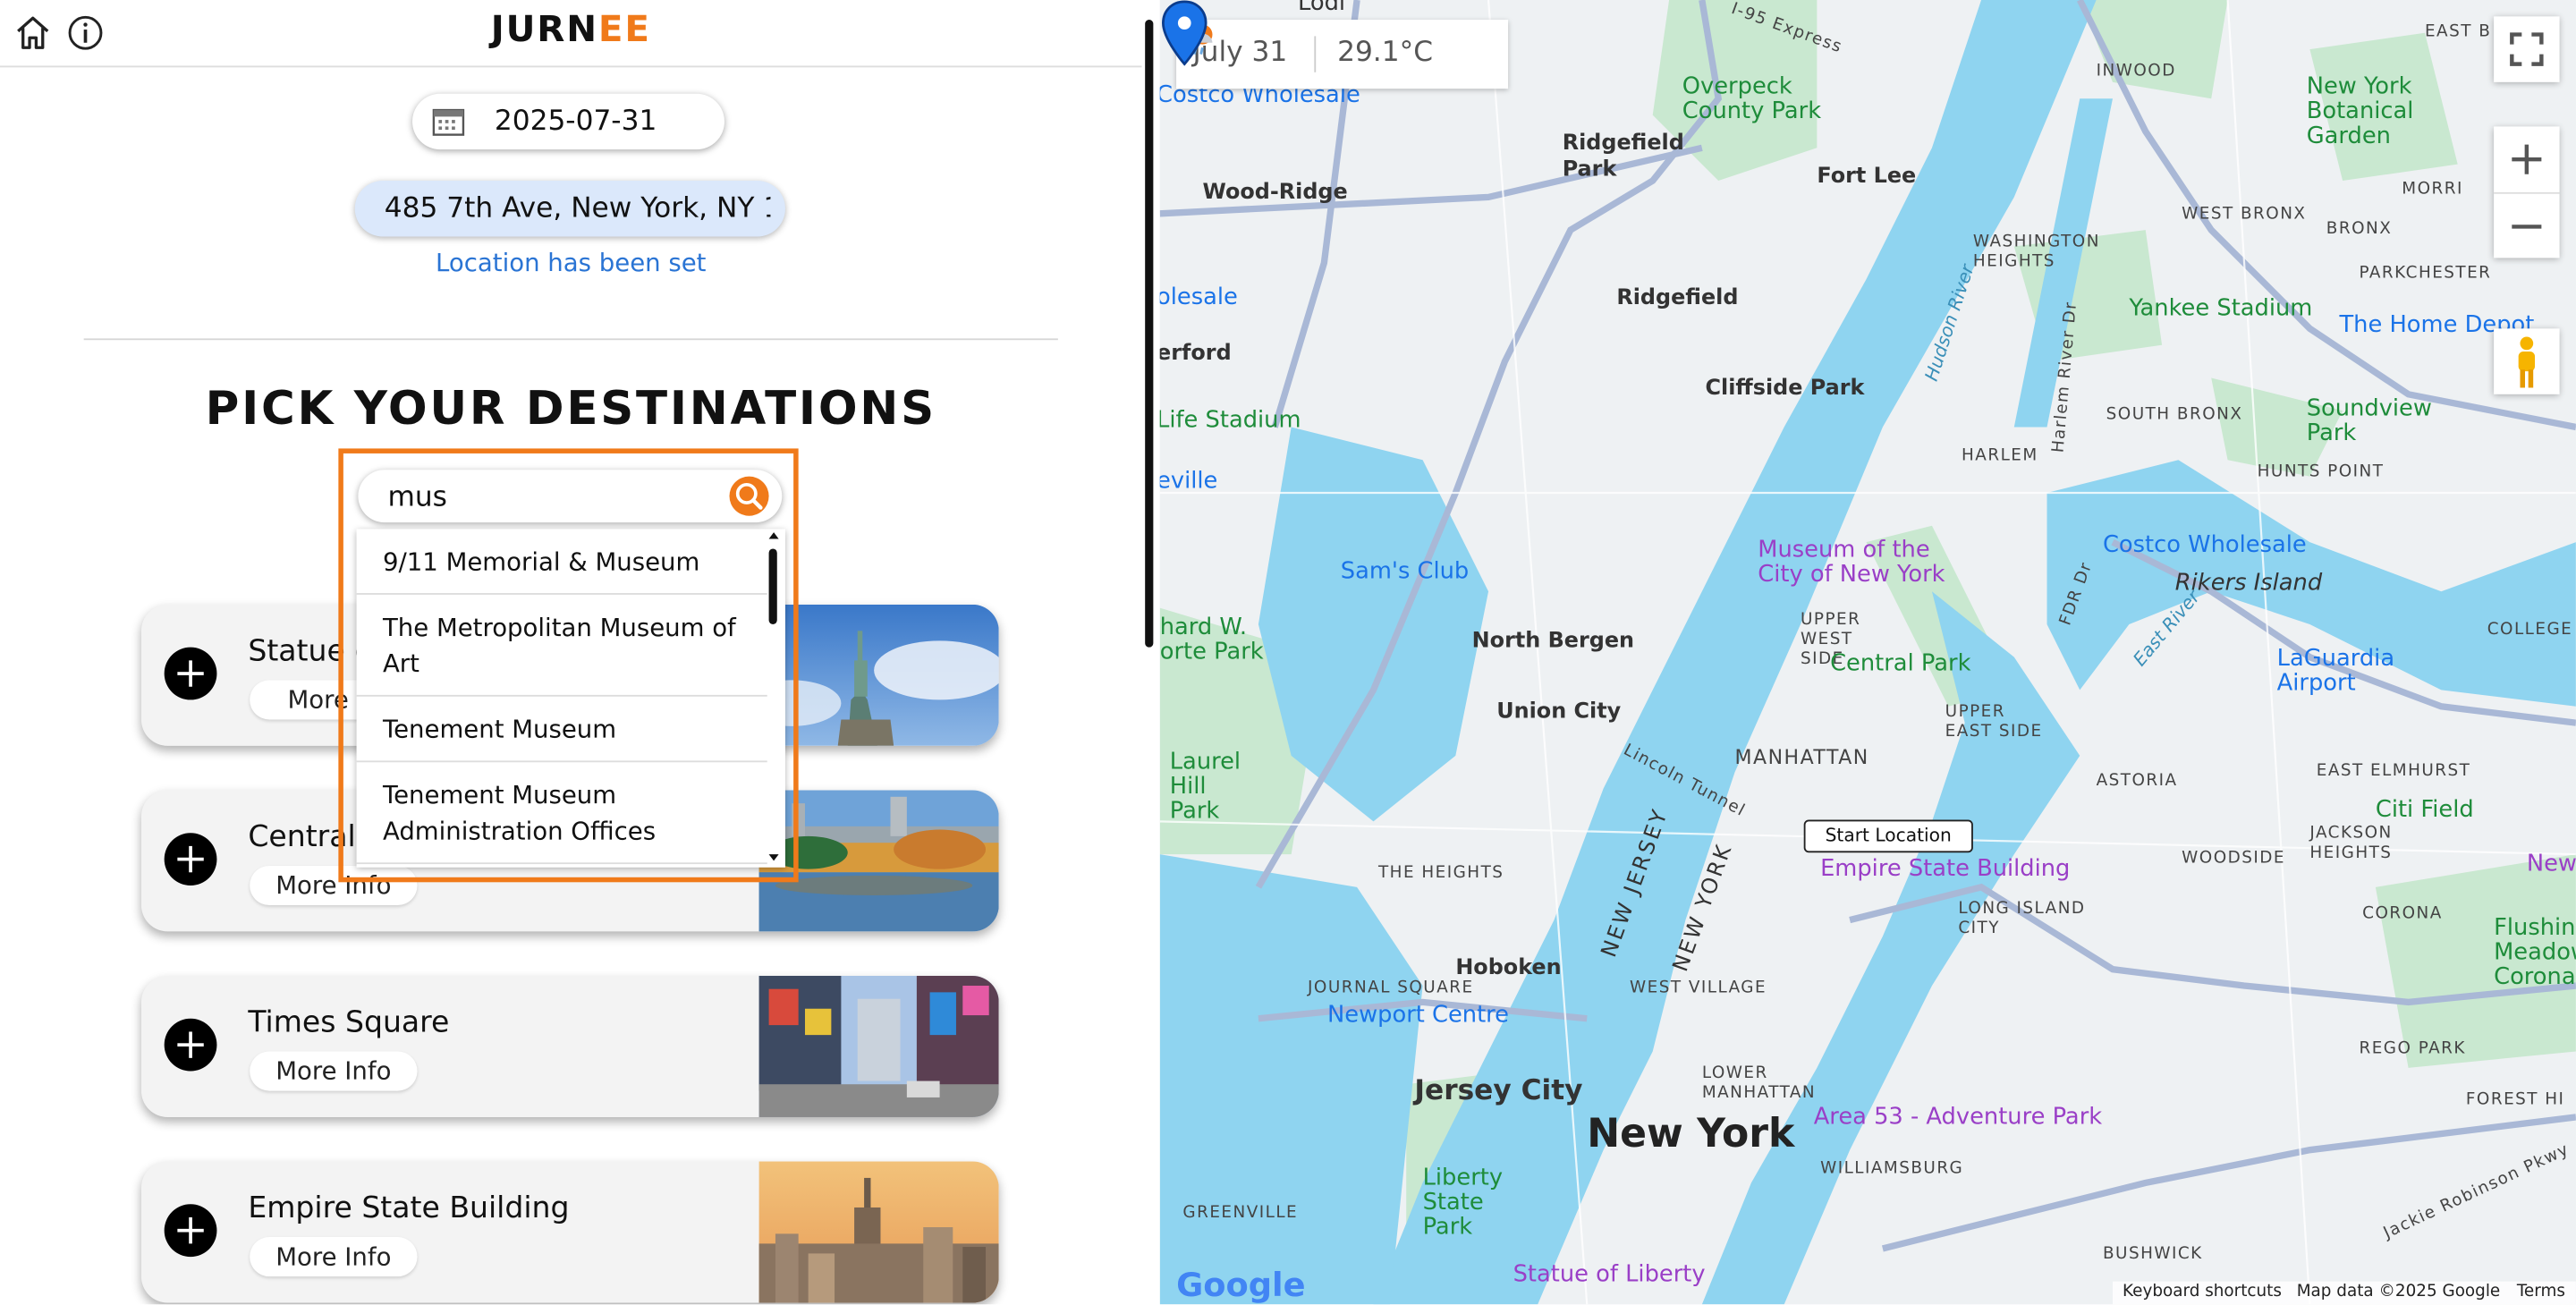 Image resolution: width=2576 pixels, height=1305 pixels. I want to click on empire-state-building-image, so click(878, 1232).